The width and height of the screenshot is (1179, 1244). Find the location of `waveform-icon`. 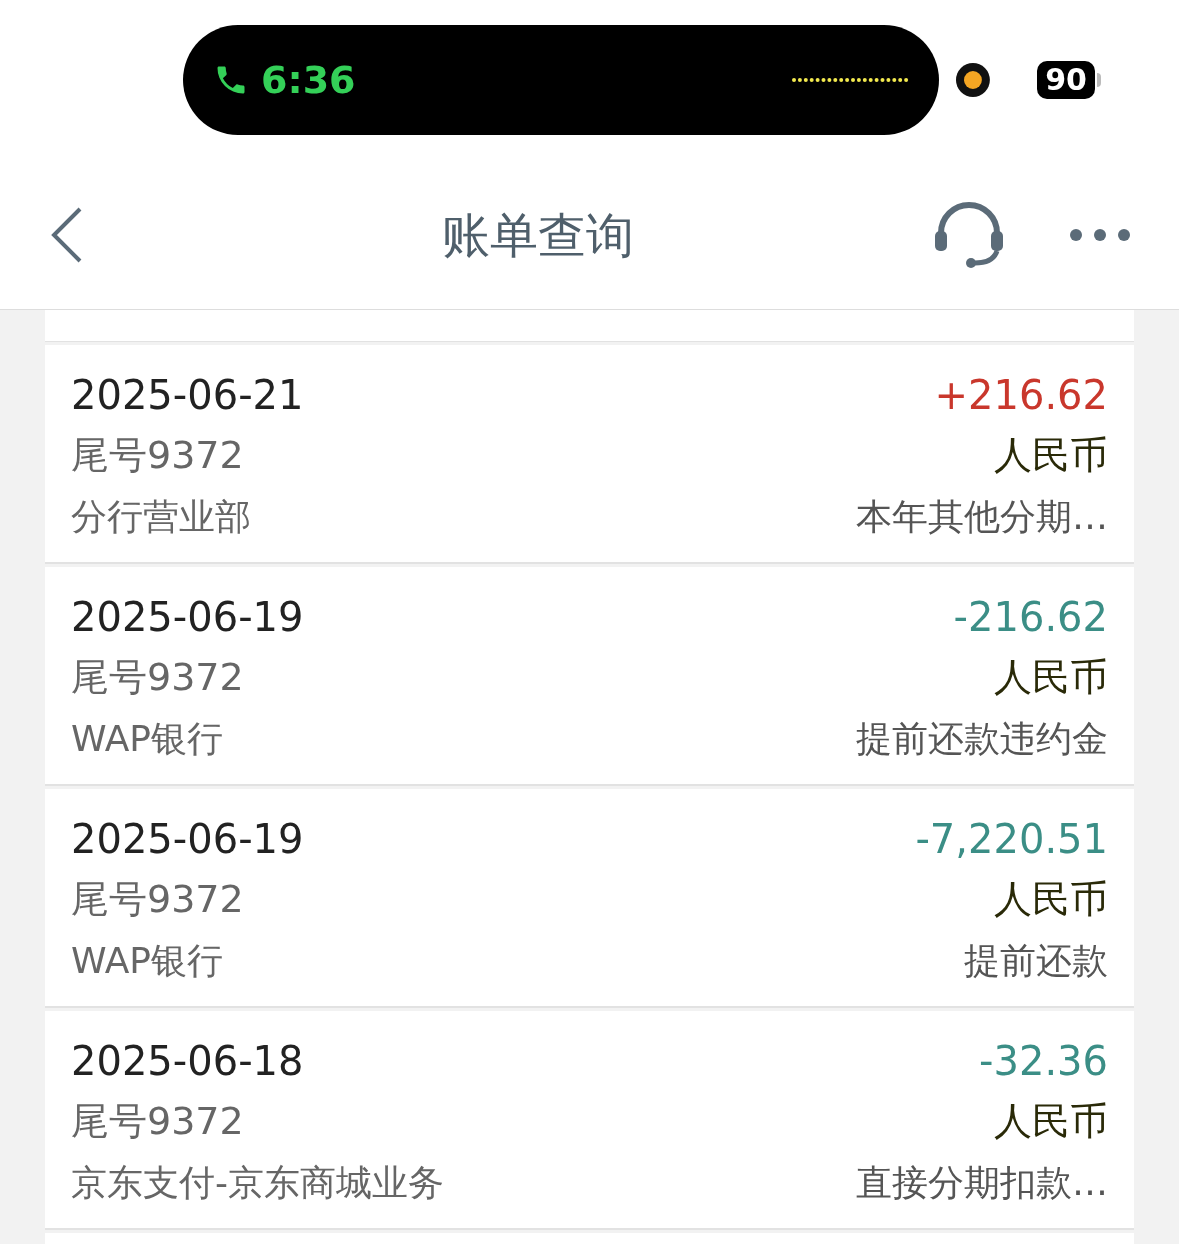

waveform-icon is located at coordinates (850, 80).